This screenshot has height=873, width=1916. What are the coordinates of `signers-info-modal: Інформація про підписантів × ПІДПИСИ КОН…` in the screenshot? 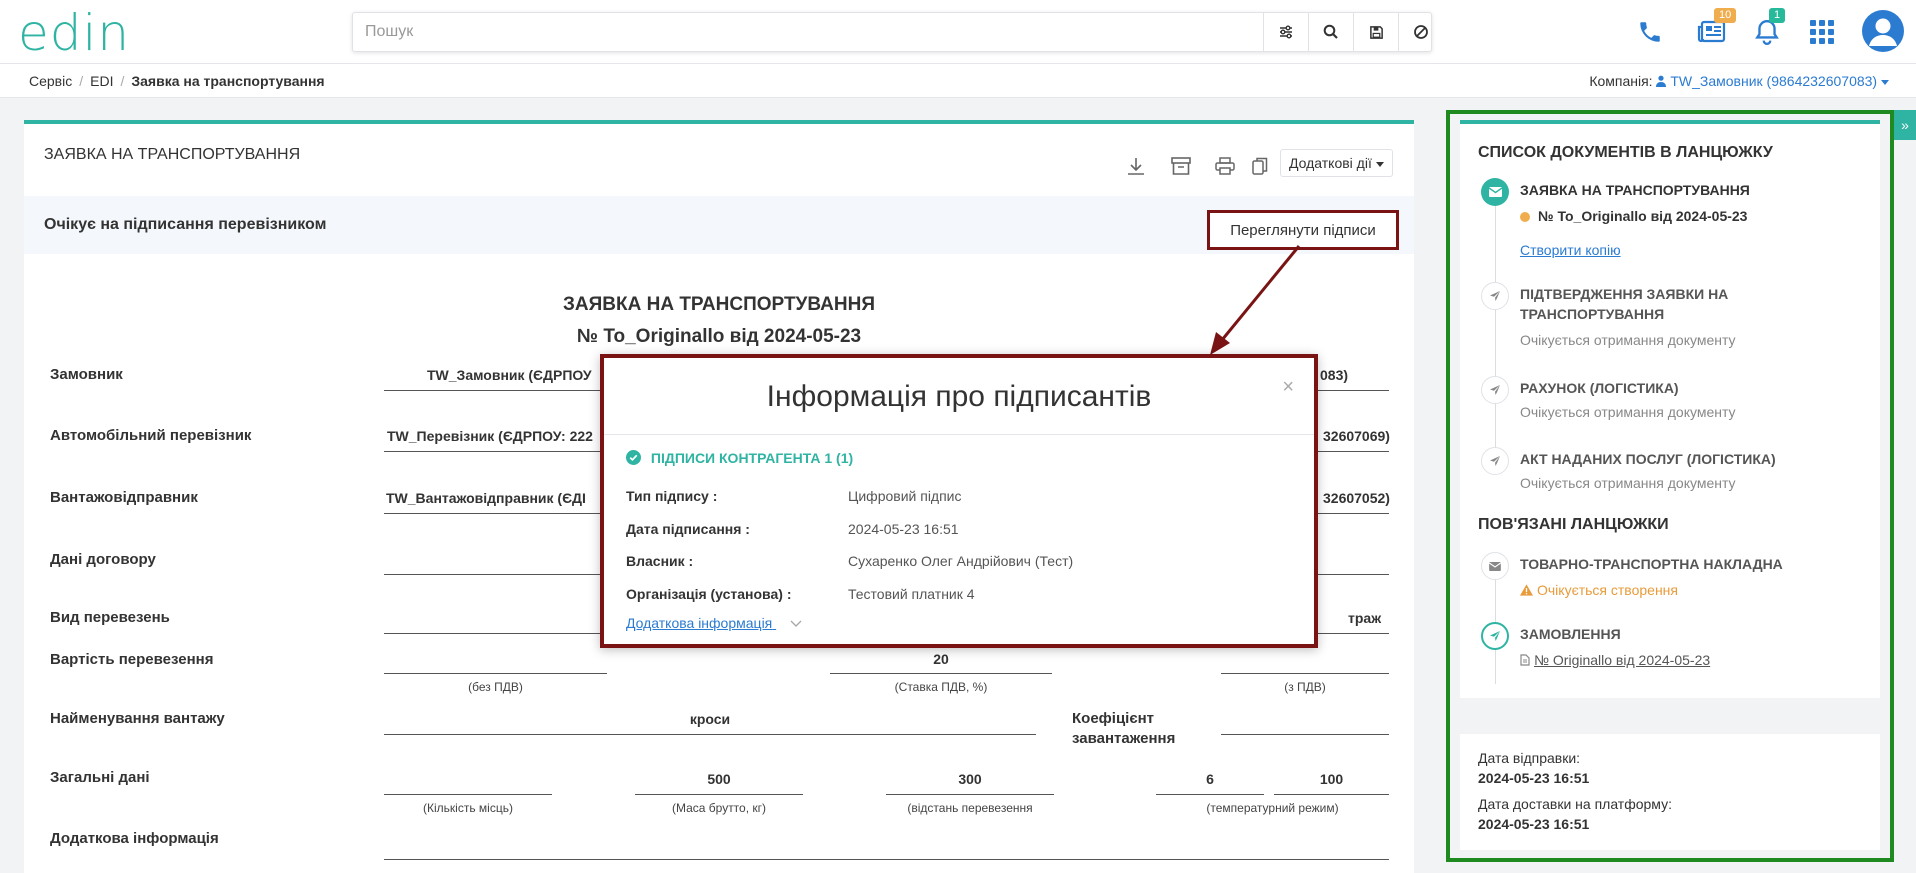 It's located at (959, 501).